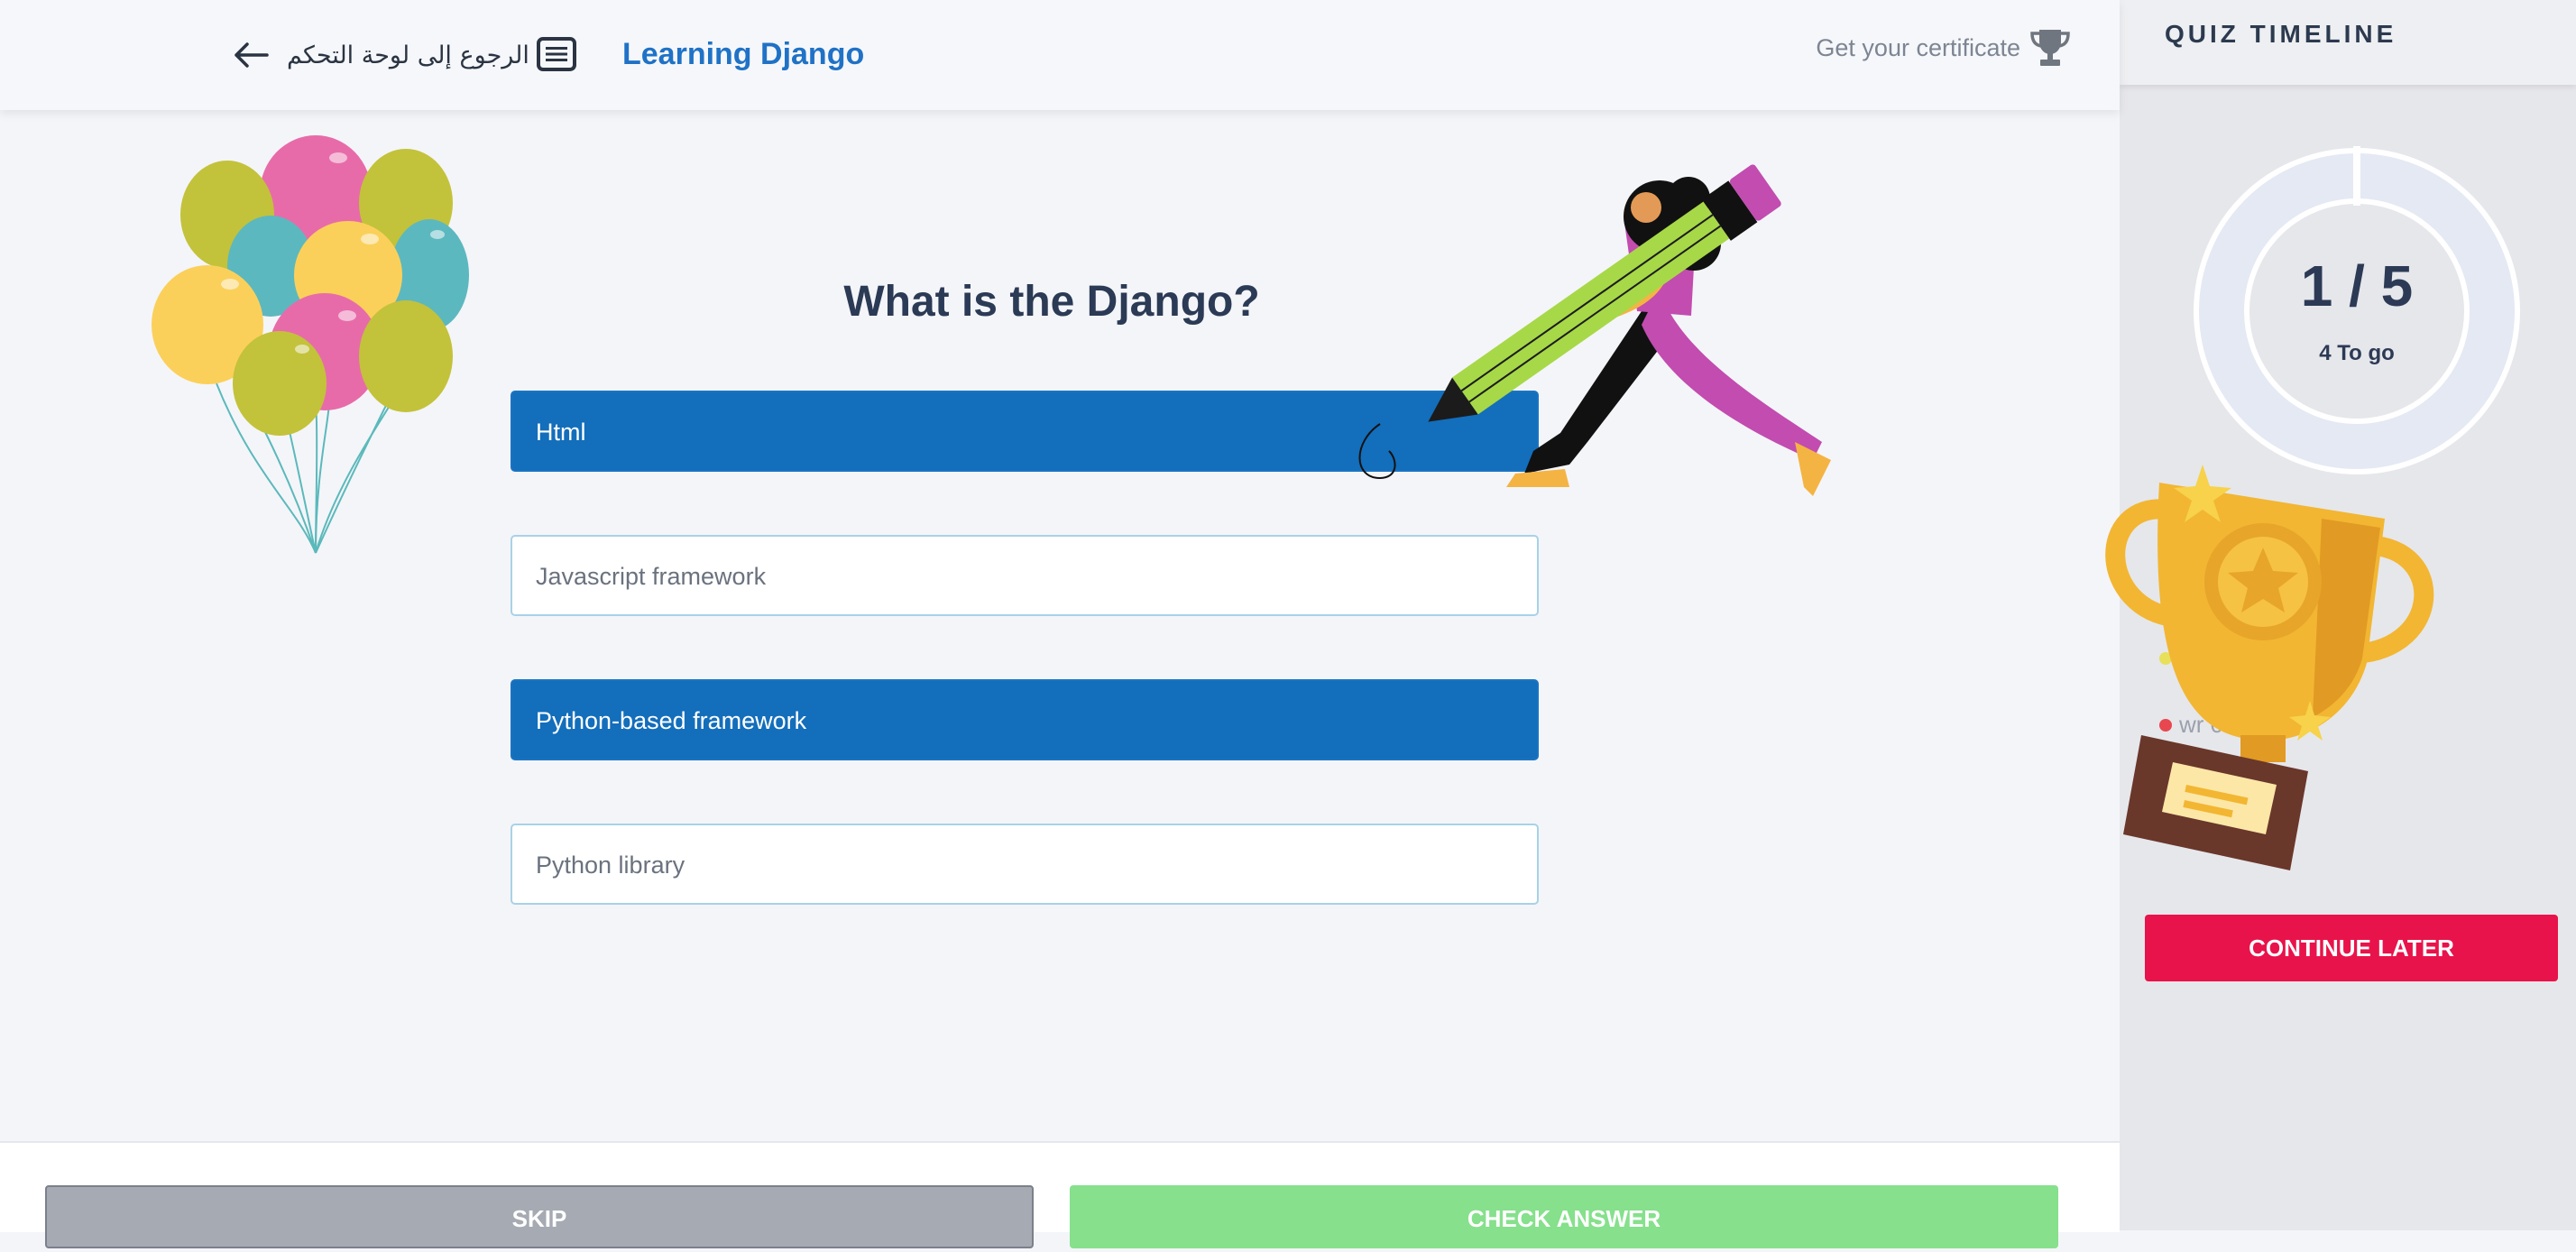 This screenshot has height=1252, width=2576. Describe the element at coordinates (2269, 667) in the screenshot. I see `trophy-illustration` at that location.